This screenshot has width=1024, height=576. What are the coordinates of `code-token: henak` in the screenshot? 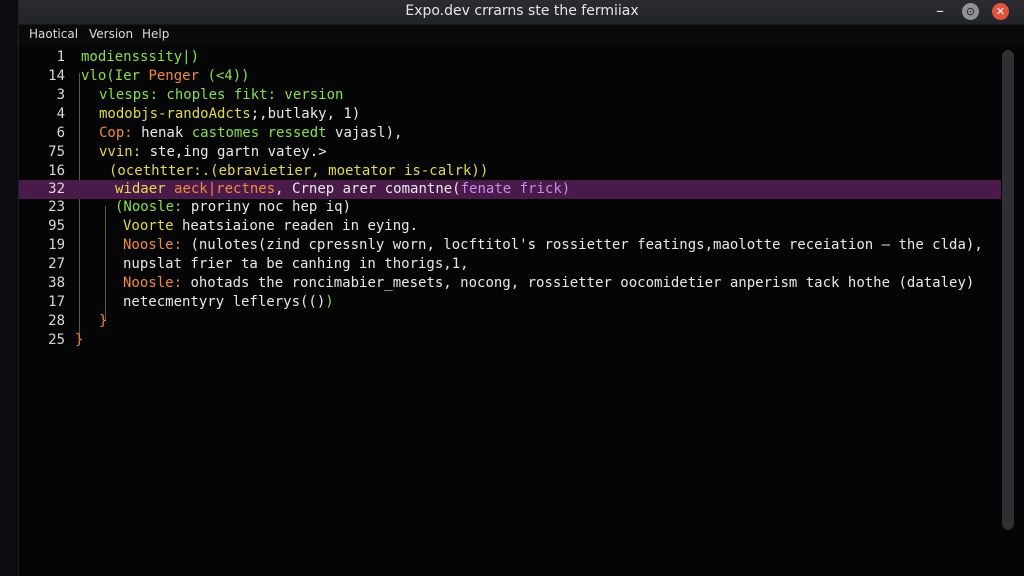 It's located at (162, 133).